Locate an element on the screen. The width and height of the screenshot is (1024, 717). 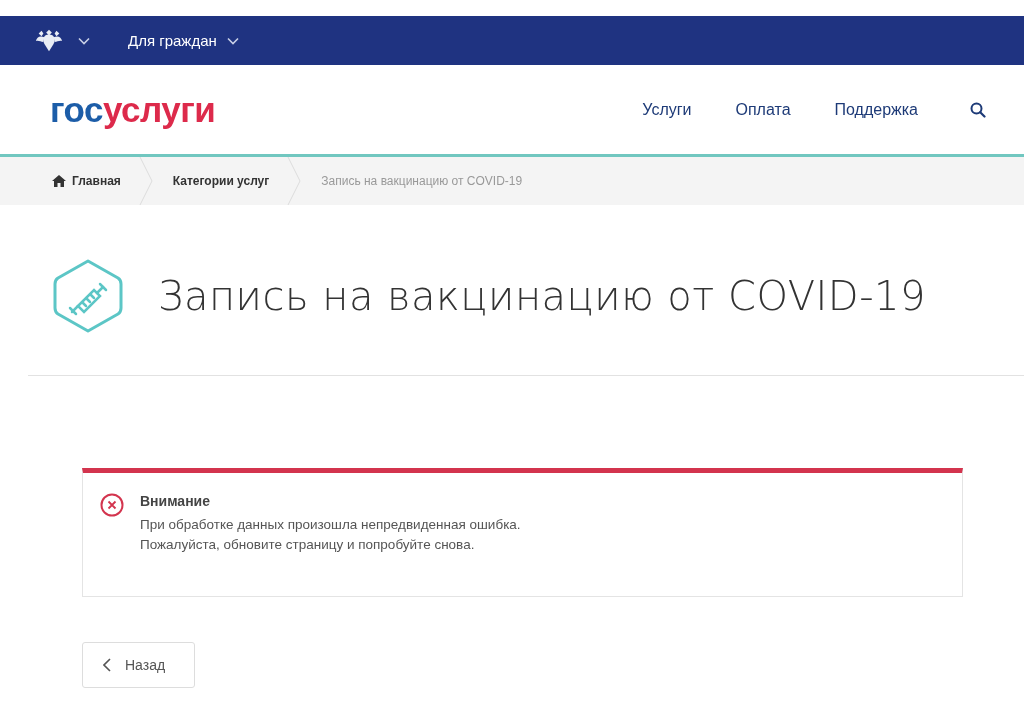
error-icon is located at coordinates (112, 505).